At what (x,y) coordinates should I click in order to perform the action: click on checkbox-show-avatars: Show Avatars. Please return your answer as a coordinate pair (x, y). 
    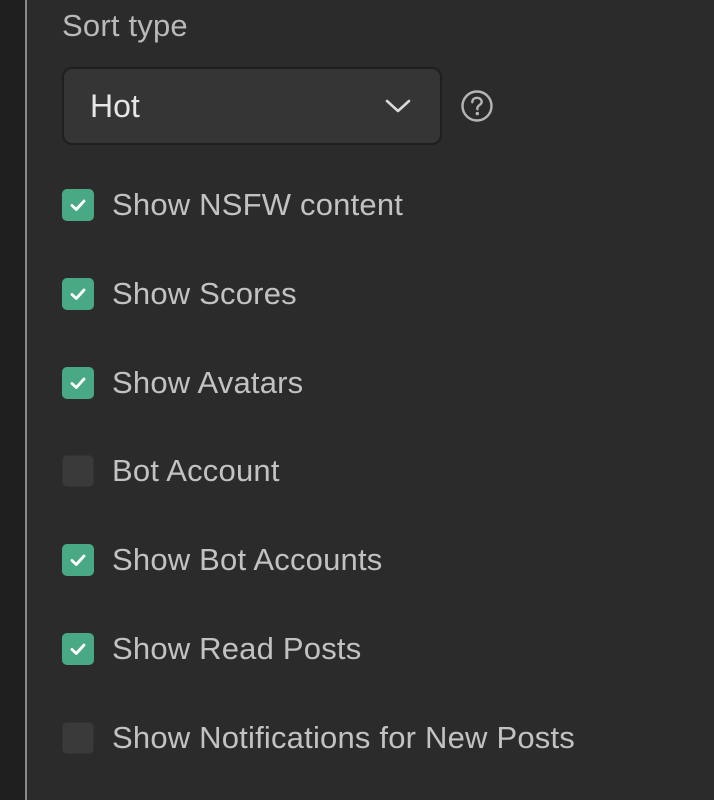
    Looking at the image, I should click on (182, 383).